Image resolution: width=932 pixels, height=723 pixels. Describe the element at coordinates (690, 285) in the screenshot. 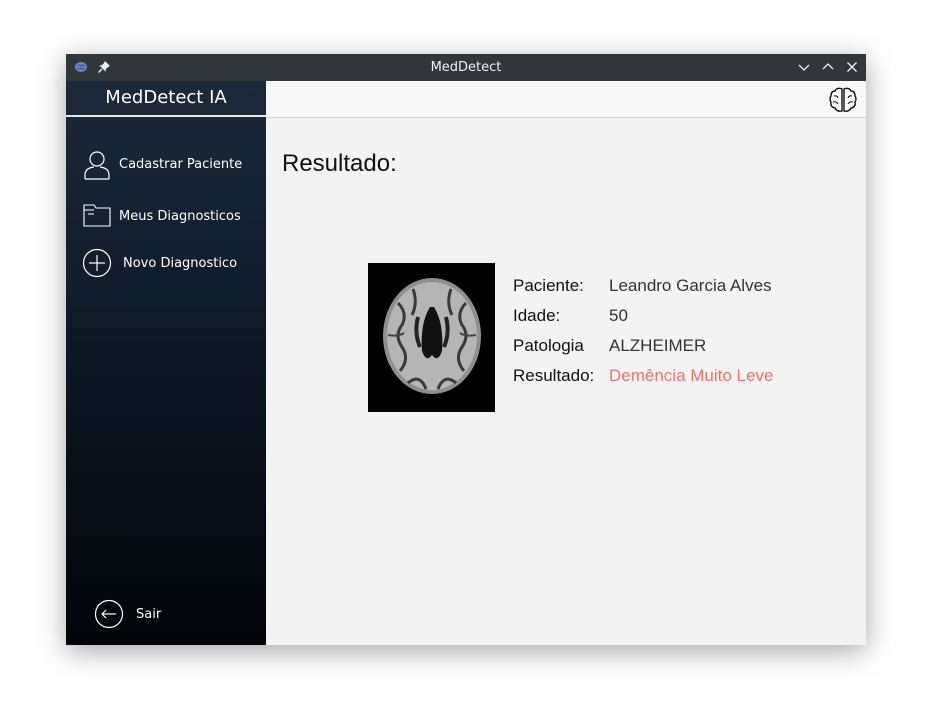

I see `patient-value: Leandro Garcia Alves` at that location.